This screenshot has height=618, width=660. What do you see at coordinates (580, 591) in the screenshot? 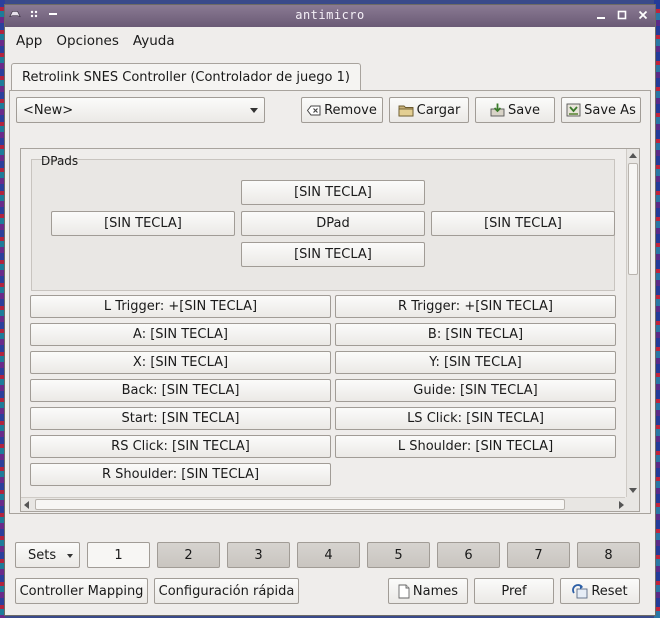
I see `reset-icon` at bounding box center [580, 591].